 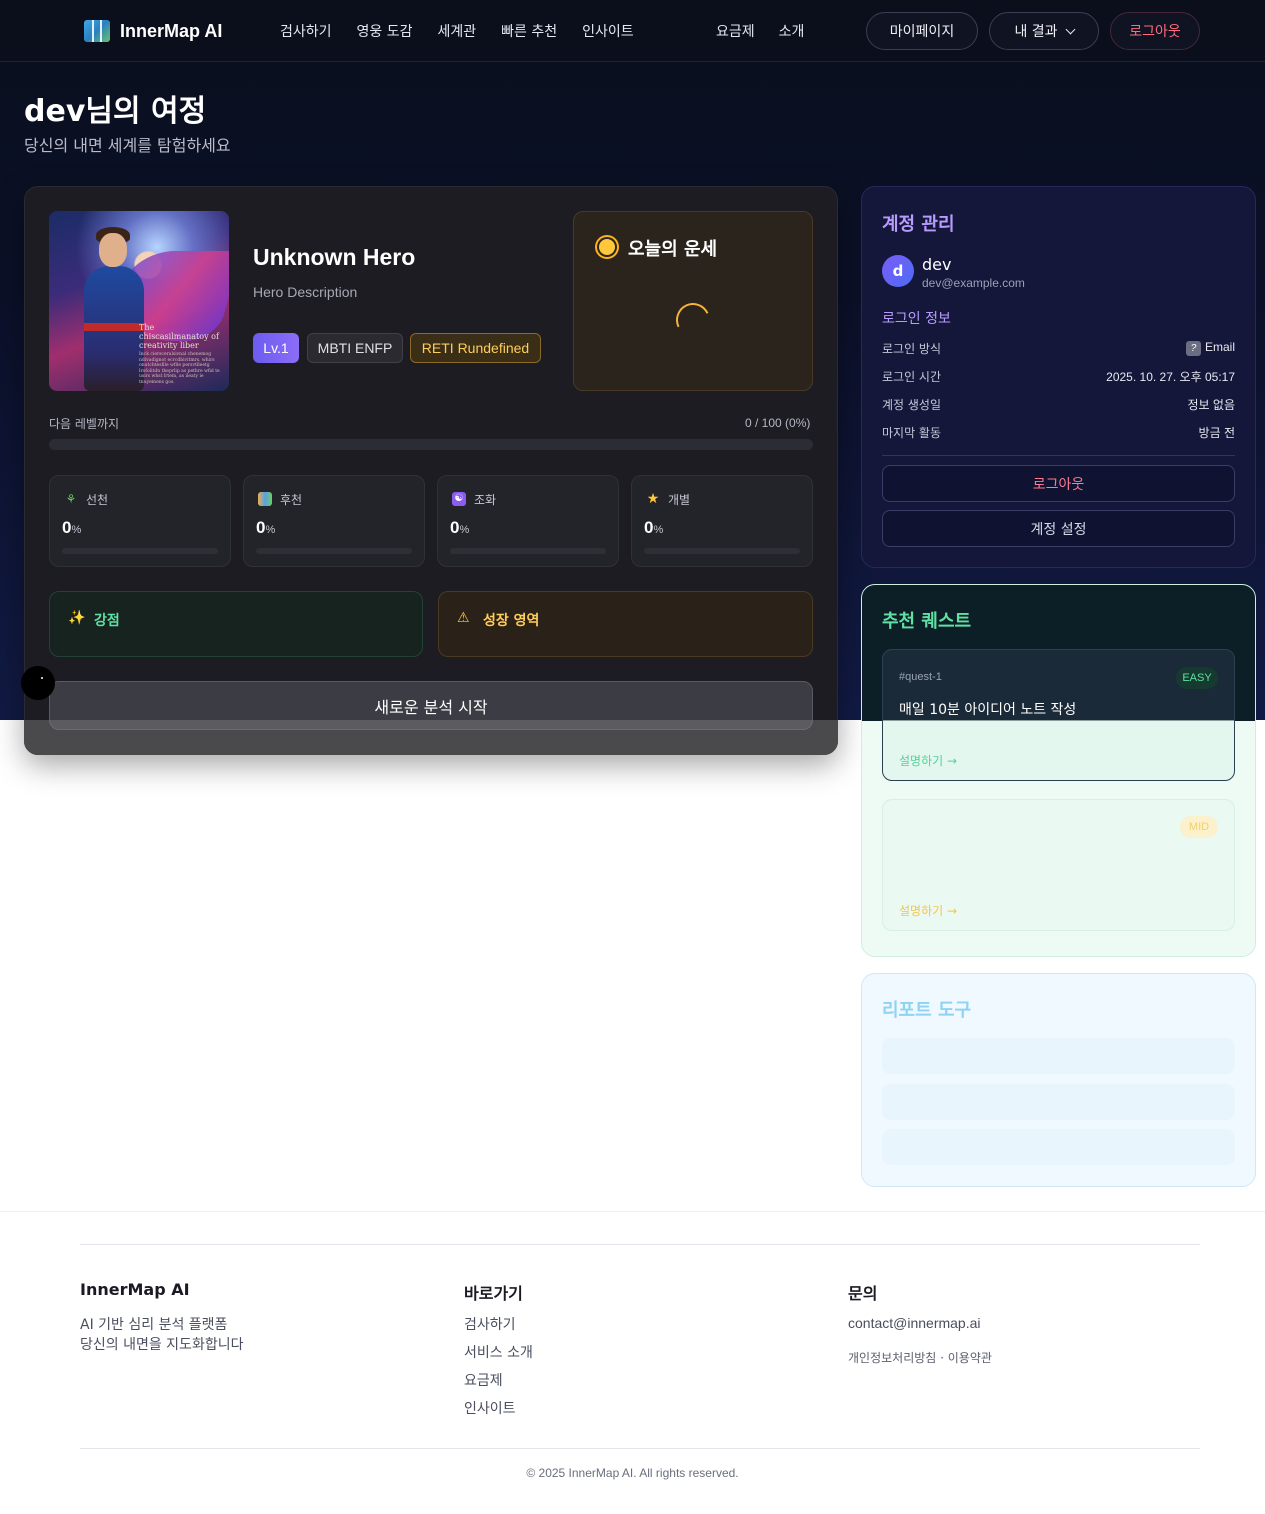 What do you see at coordinates (334, 521) in the screenshot?
I see `stat-card-acquired: 후천 0%` at bounding box center [334, 521].